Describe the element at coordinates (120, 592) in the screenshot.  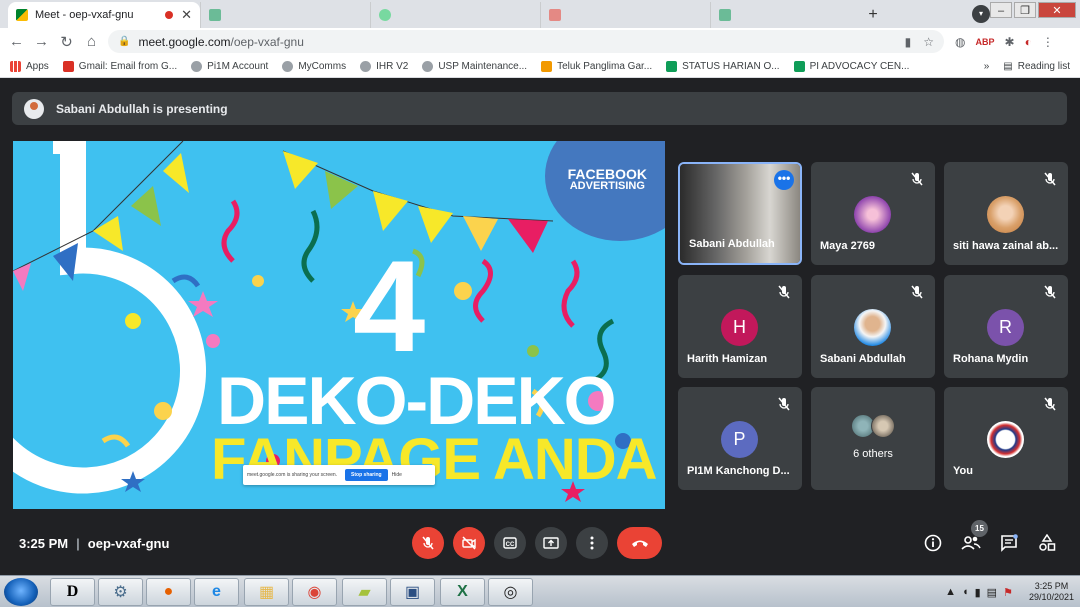
I see `taskbar-app-gear-icon: ⚙` at that location.